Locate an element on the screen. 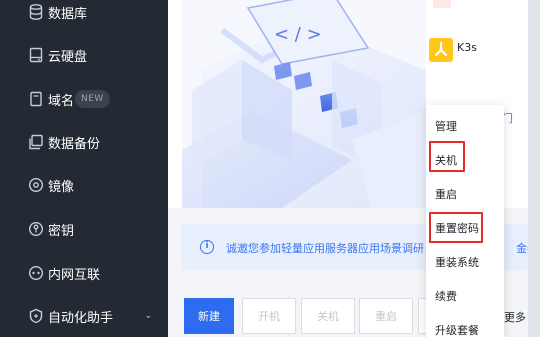  network-icon is located at coordinates (36, 273).